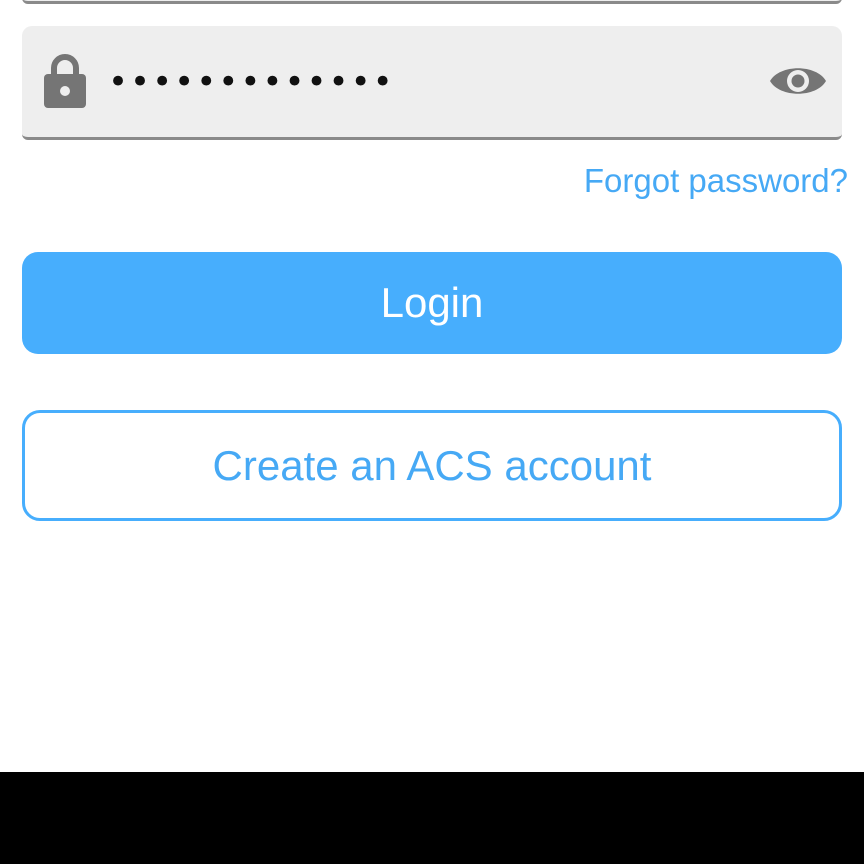 The image size is (864, 864). What do you see at coordinates (432, 2) in the screenshot?
I see `email-field-edge` at bounding box center [432, 2].